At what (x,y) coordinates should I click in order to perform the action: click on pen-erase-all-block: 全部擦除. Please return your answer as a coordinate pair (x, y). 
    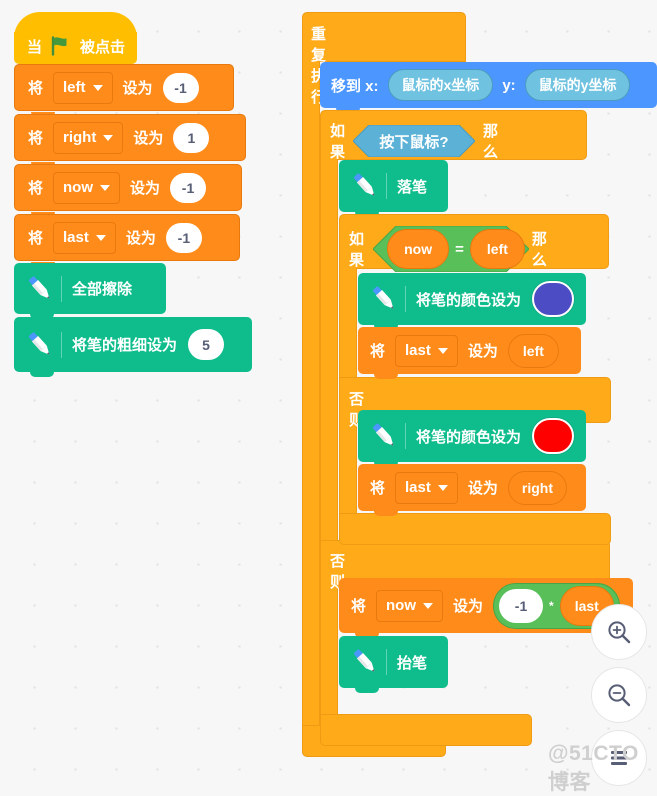
    Looking at the image, I should click on (90, 291).